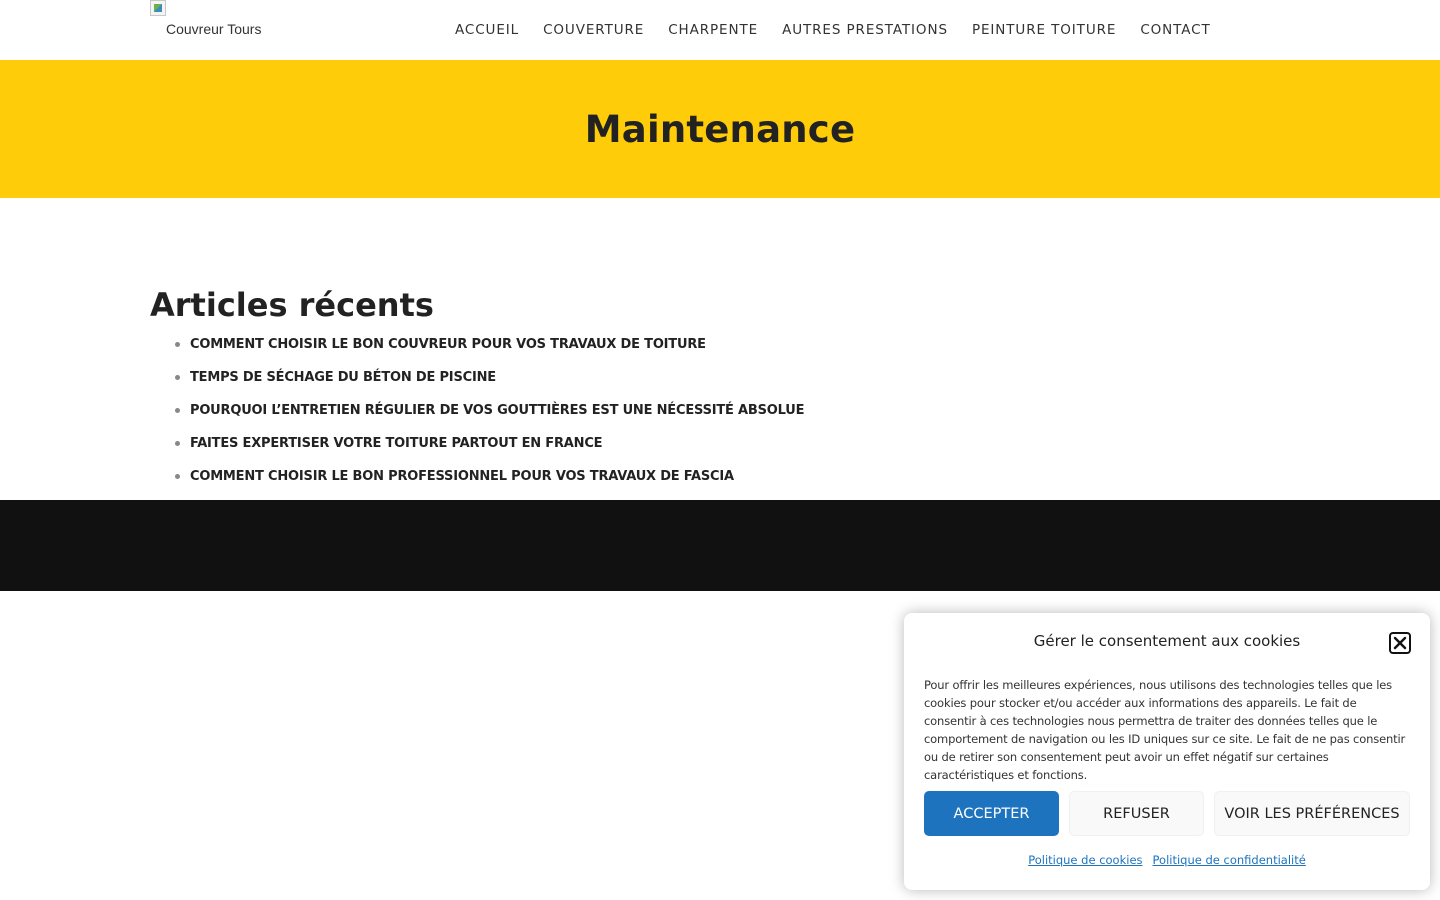 Image resolution: width=1440 pixels, height=900 pixels. I want to click on close-icon, so click(1400, 643).